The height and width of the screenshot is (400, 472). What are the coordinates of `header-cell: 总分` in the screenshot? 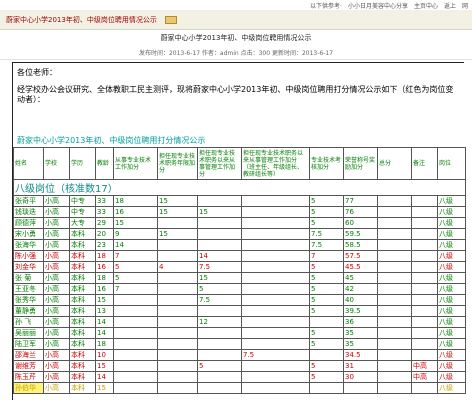 It's located at (394, 163).